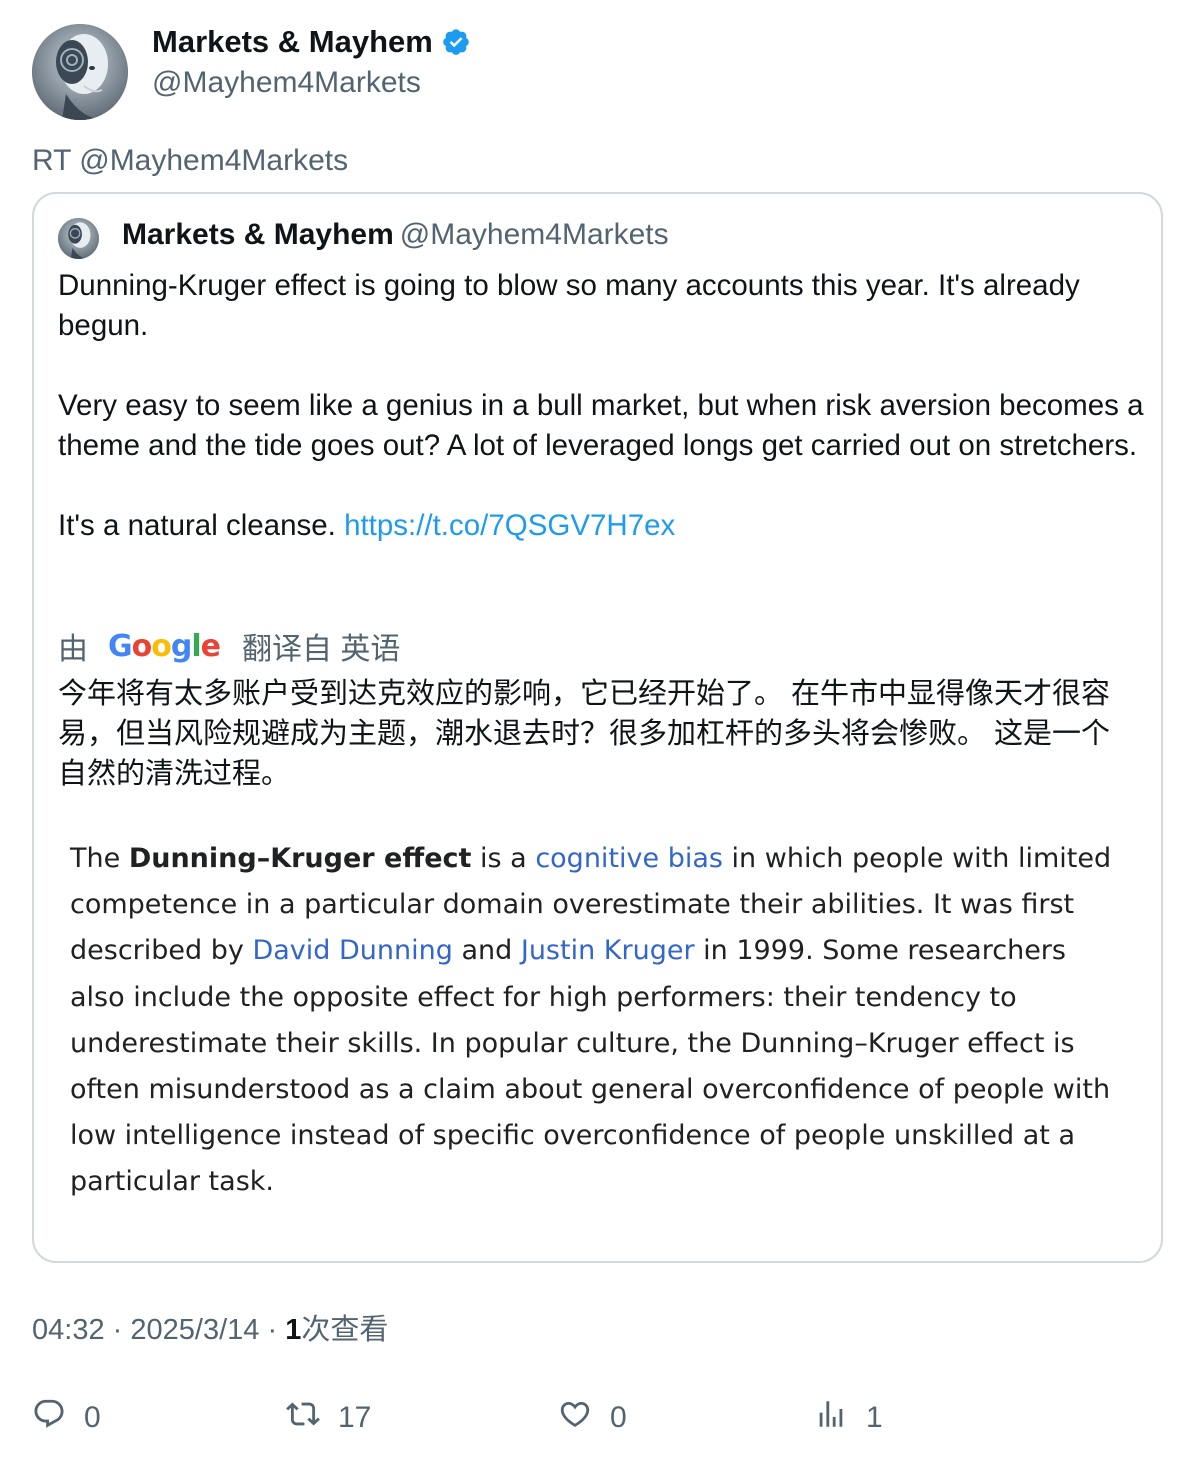 This screenshot has width=1196, height=1464. What do you see at coordinates (49, 1418) in the screenshot?
I see `reply-icon` at bounding box center [49, 1418].